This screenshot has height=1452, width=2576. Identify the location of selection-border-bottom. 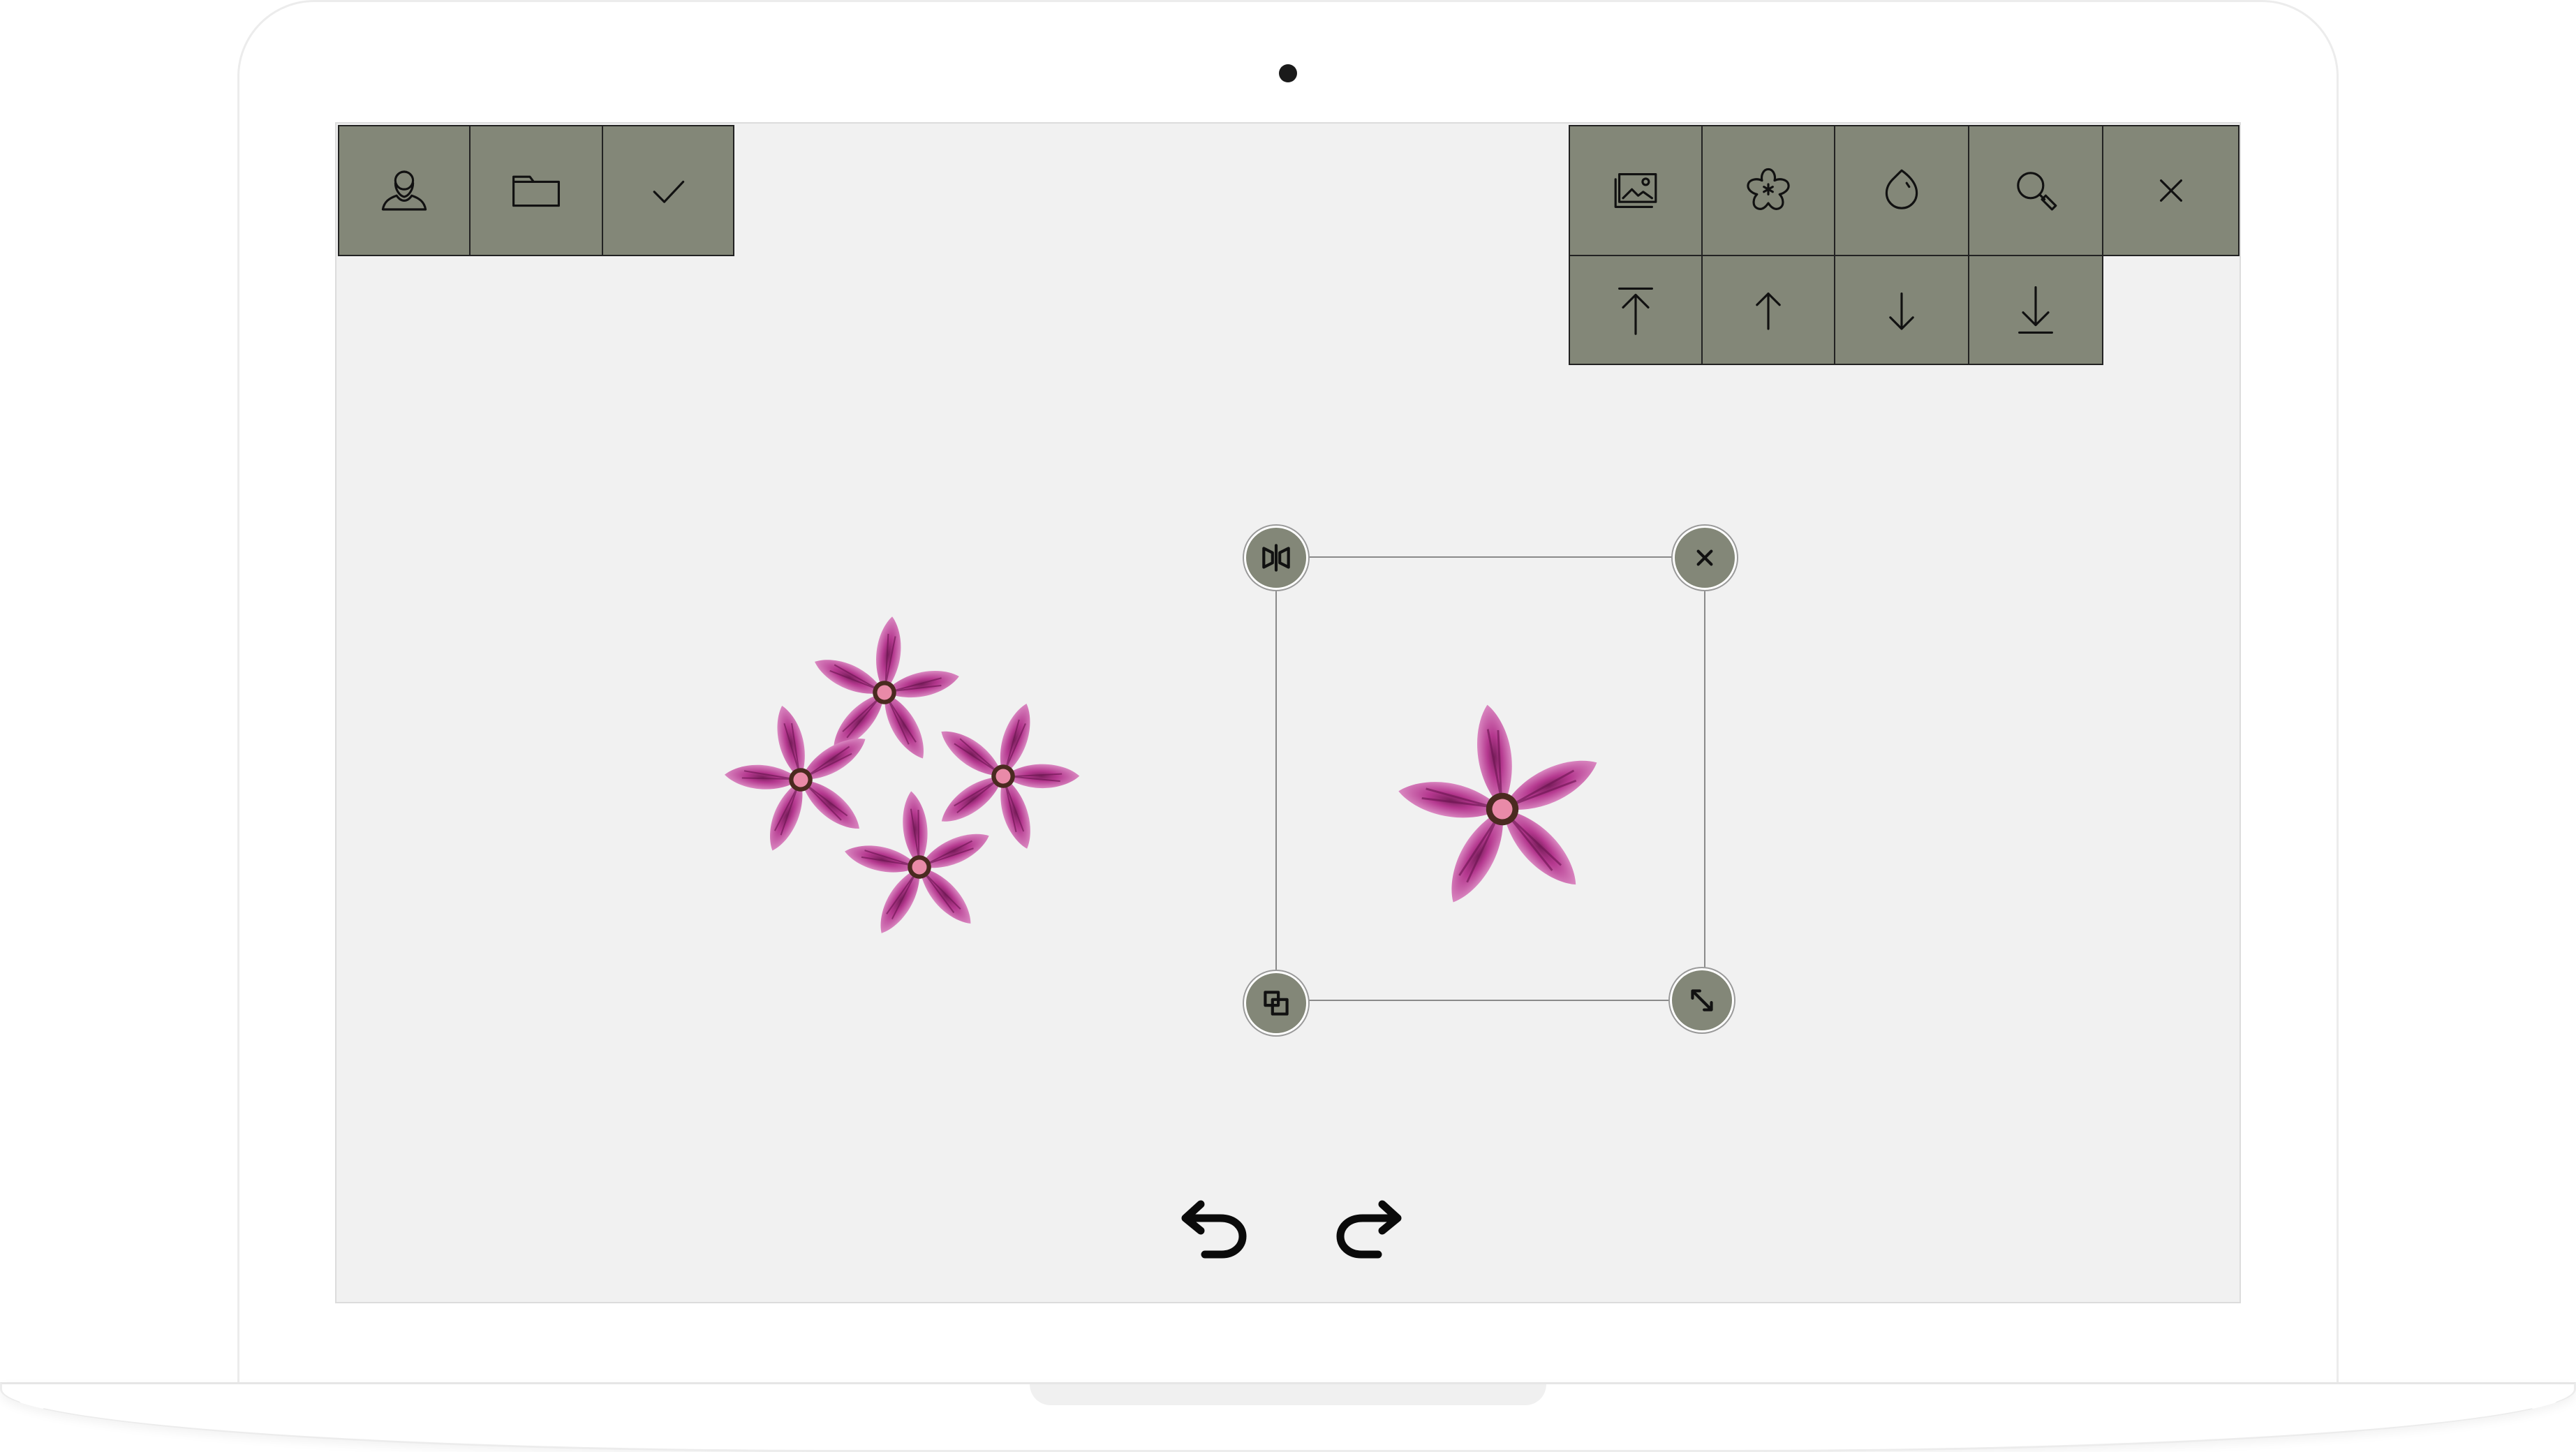
(1490, 1000).